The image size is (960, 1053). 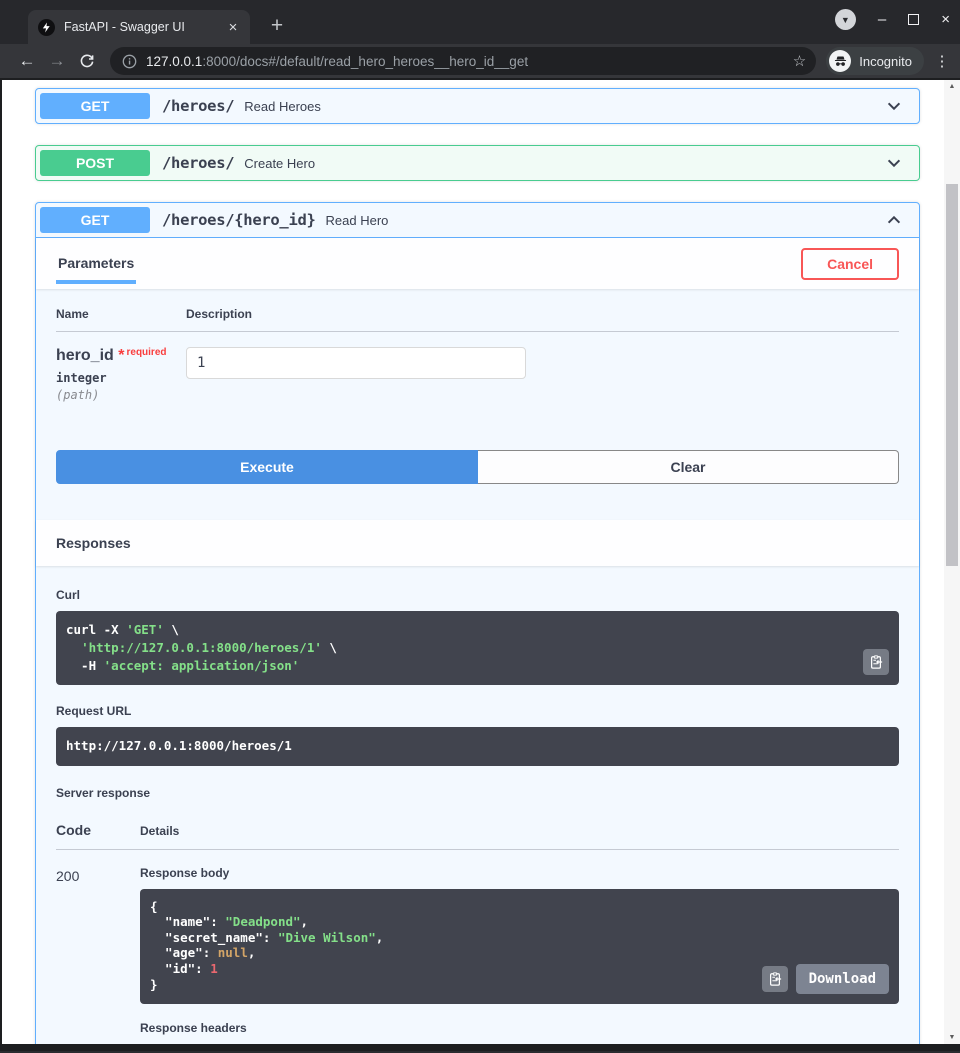 I want to click on incognito-badge: Incognito, so click(x=875, y=61).